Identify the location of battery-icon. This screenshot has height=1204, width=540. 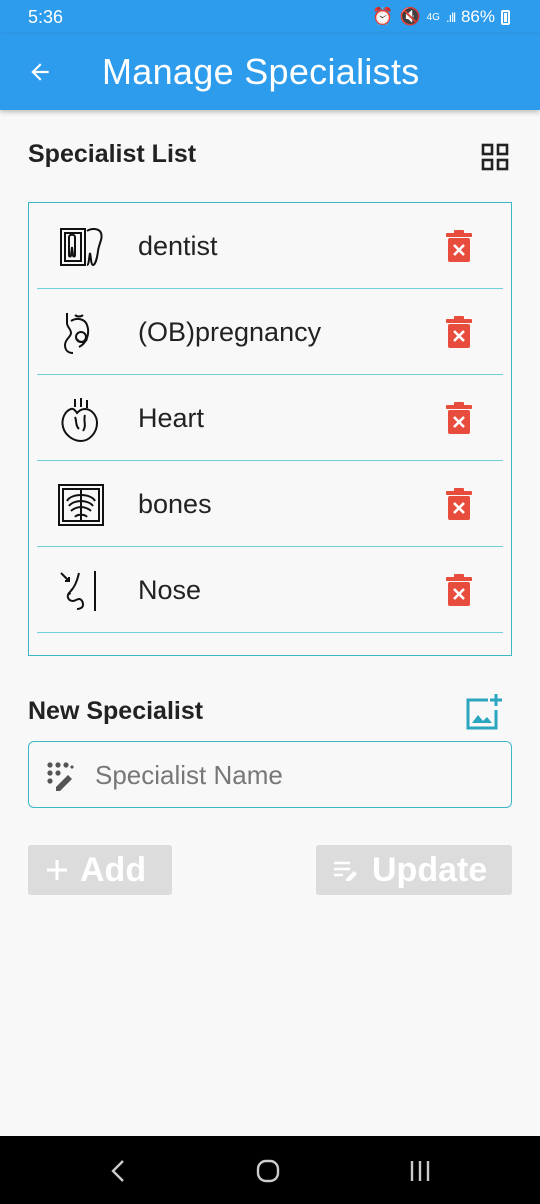
(505, 17).